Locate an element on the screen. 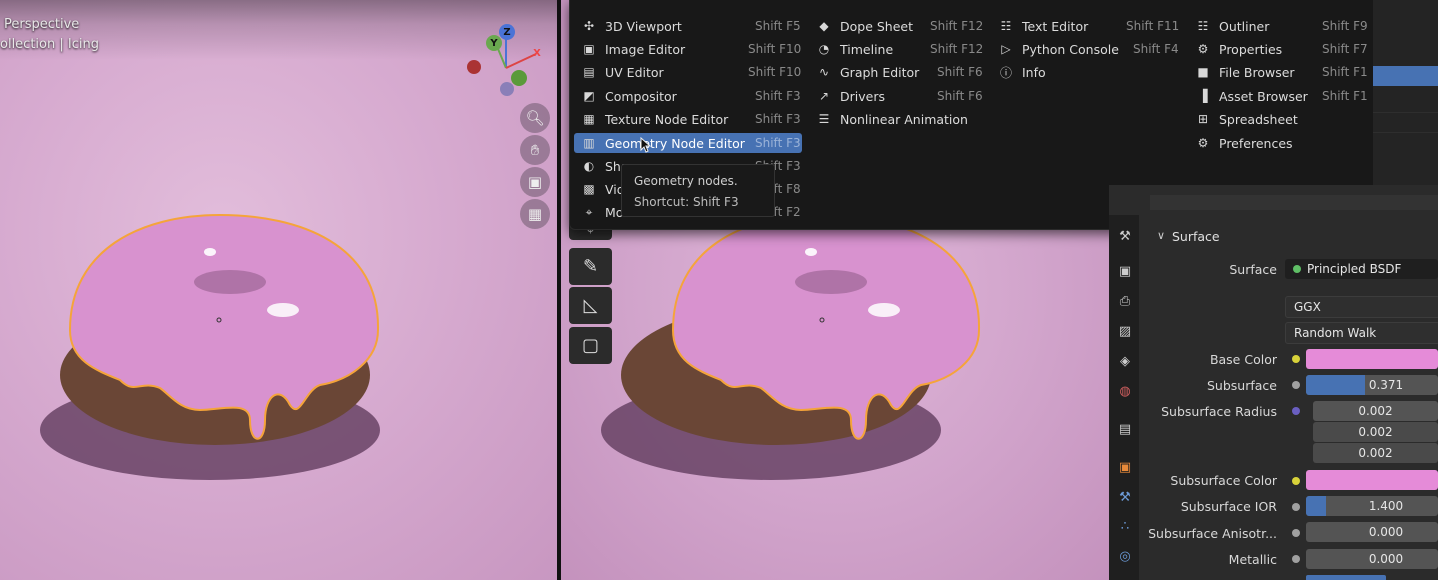 Image resolution: width=1438 pixels, height=580 pixels. menu-item-dope-sheet: ◆ Dope Sheet is located at coordinates (864, 26).